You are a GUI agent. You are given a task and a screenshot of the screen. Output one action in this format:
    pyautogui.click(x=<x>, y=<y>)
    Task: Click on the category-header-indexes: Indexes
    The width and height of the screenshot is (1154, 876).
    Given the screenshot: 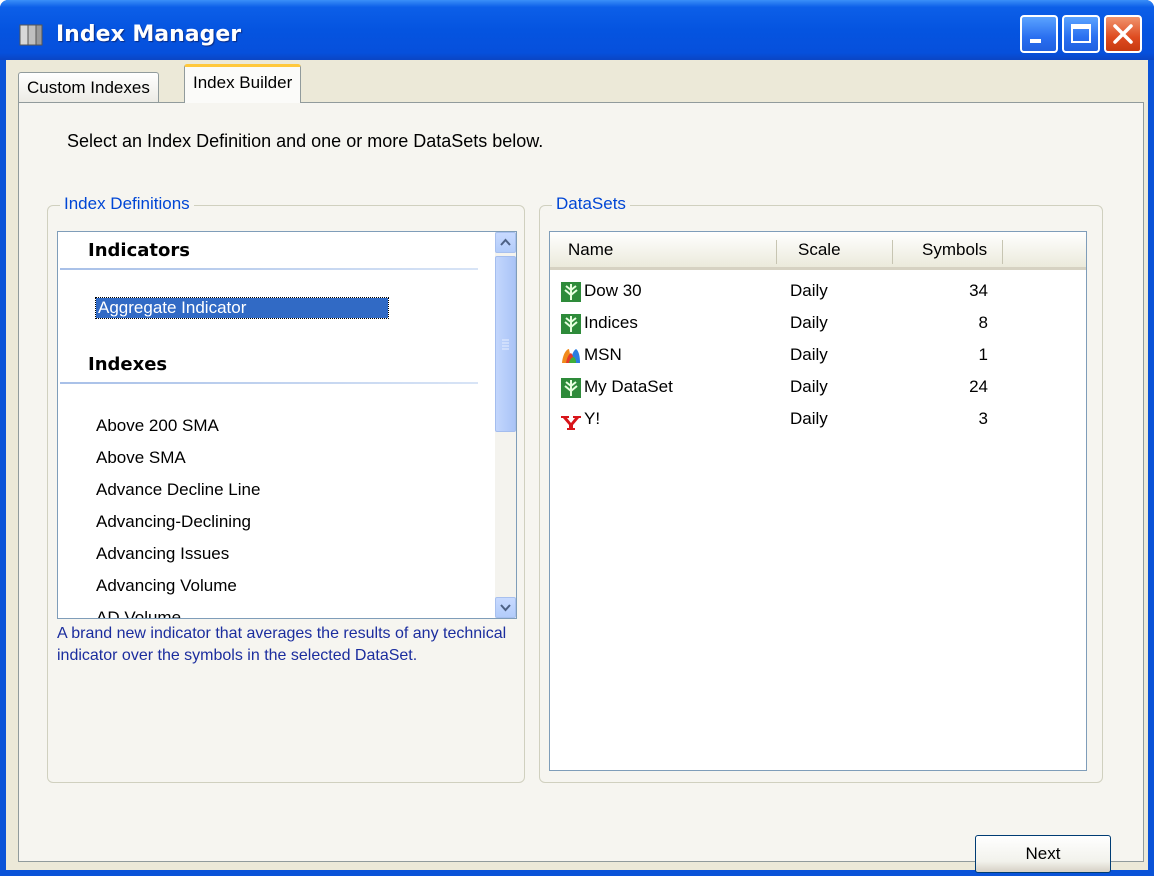 What is the action you would take?
    pyautogui.click(x=128, y=364)
    